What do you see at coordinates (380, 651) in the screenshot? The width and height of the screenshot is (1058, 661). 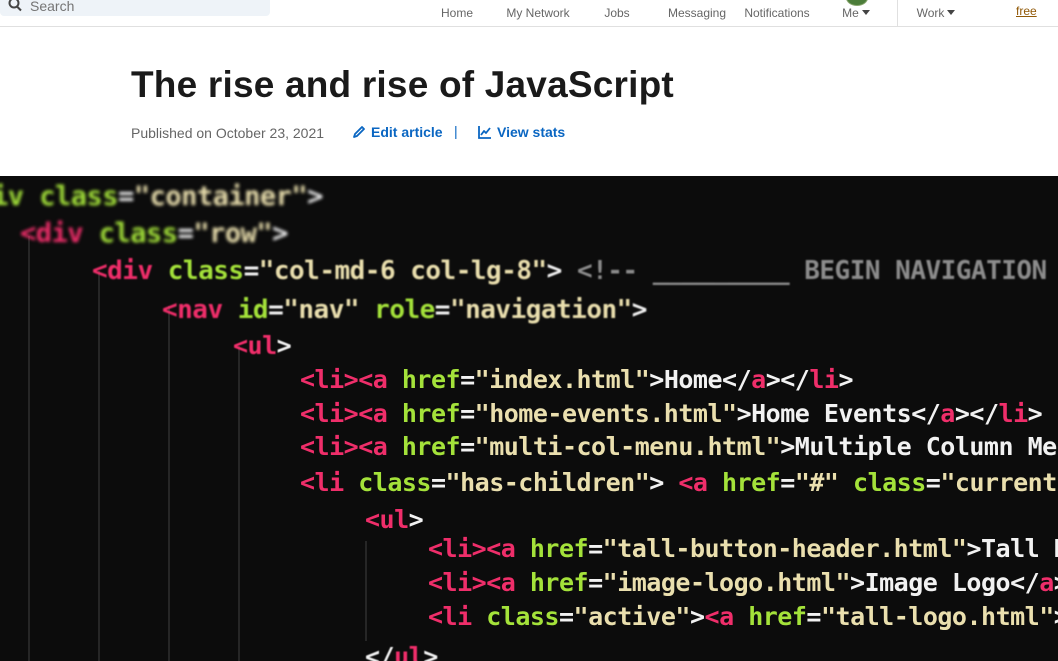 I see `code-token: </` at bounding box center [380, 651].